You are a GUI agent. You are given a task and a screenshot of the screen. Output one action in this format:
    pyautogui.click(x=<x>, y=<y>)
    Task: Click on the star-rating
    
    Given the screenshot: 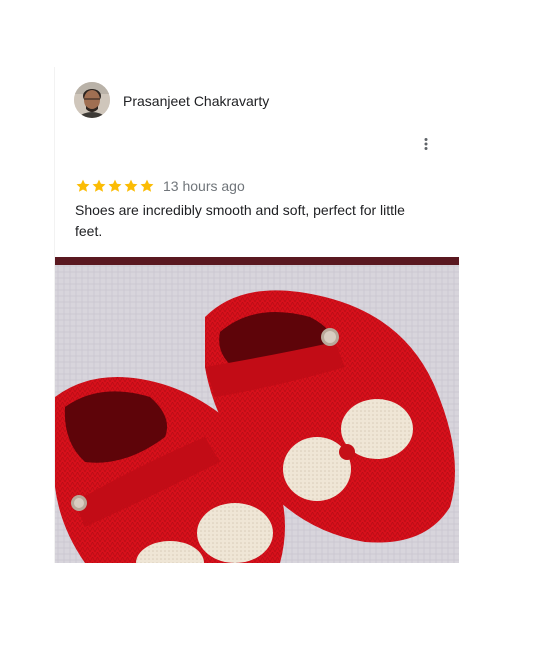 What is the action you would take?
    pyautogui.click(x=115, y=186)
    